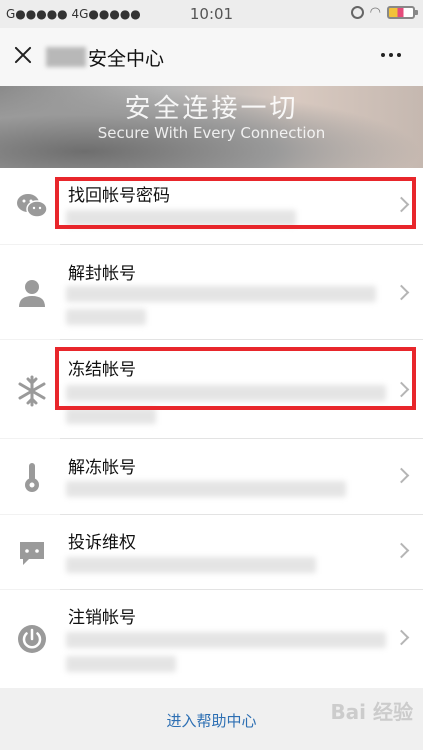 The image size is (423, 750). What do you see at coordinates (66, 57) in the screenshot?
I see `blurred-app-name` at bounding box center [66, 57].